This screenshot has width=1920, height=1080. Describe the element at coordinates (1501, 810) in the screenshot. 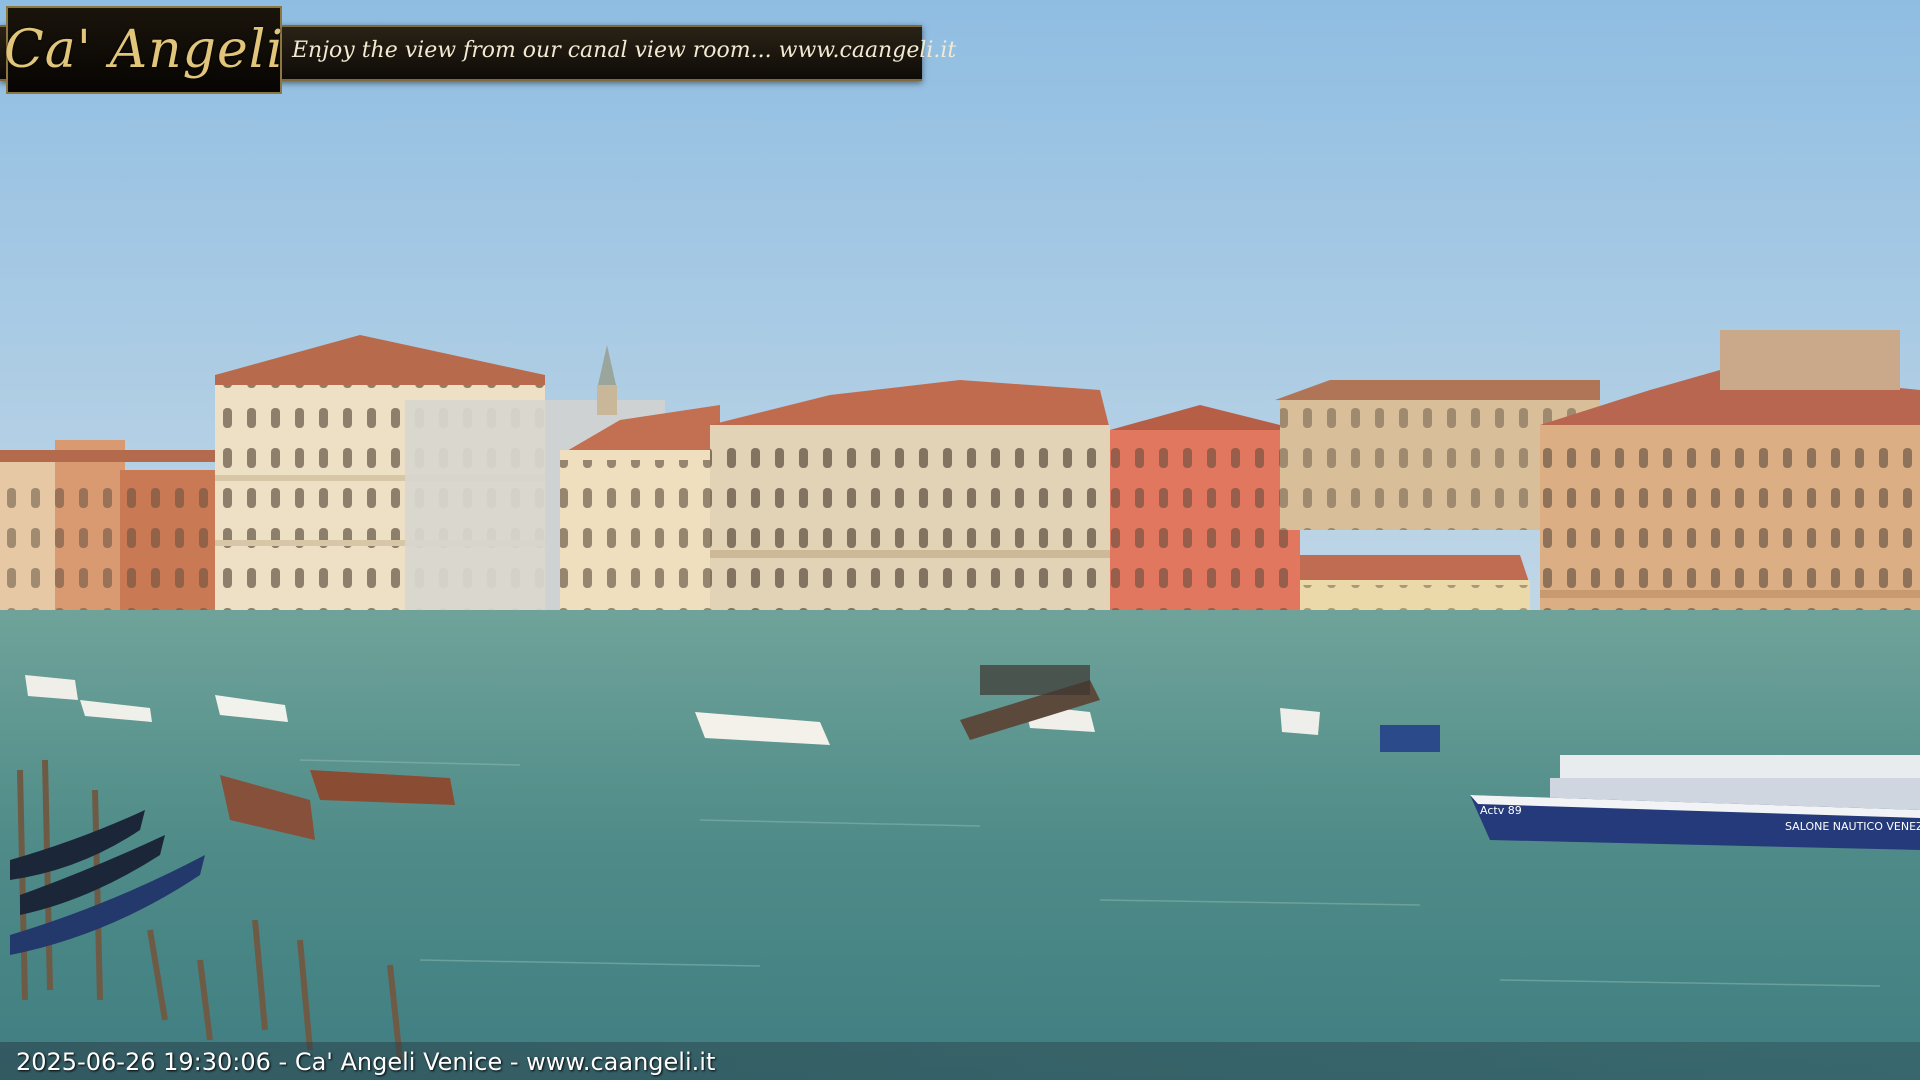

I see `vaporetto-line: Actv 89` at that location.